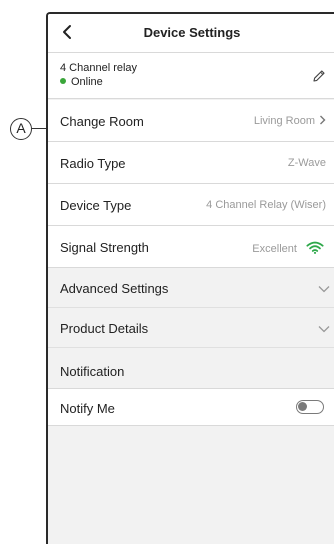  What do you see at coordinates (191, 205) in the screenshot?
I see `device-type-row: Device Type 4 Channel Relay (Wiser)` at bounding box center [191, 205].